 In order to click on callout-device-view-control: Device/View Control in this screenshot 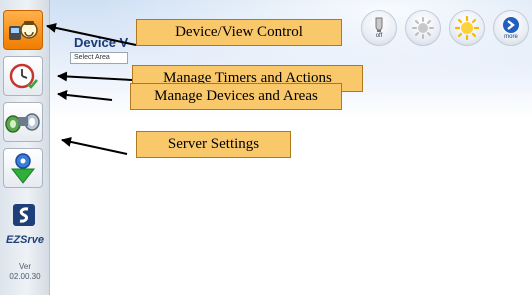, I will do `click(239, 32)`.